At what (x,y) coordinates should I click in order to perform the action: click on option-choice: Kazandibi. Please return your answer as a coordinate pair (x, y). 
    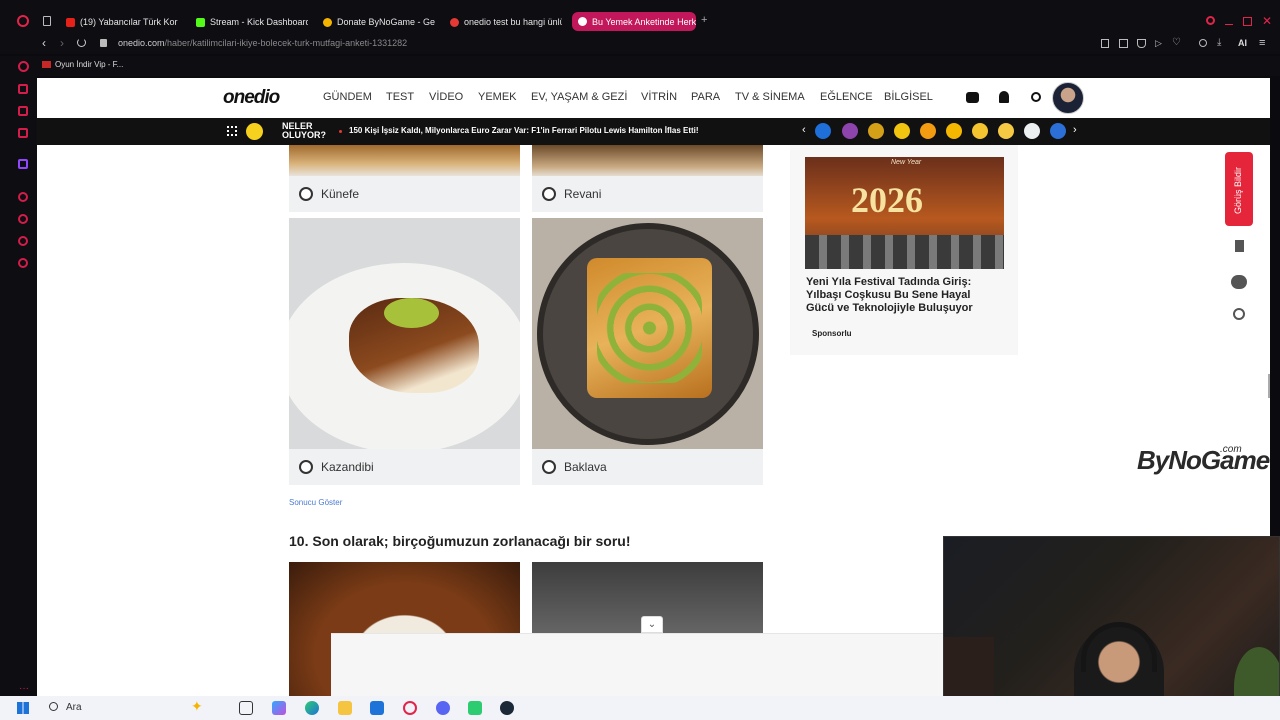
    Looking at the image, I should click on (404, 467).